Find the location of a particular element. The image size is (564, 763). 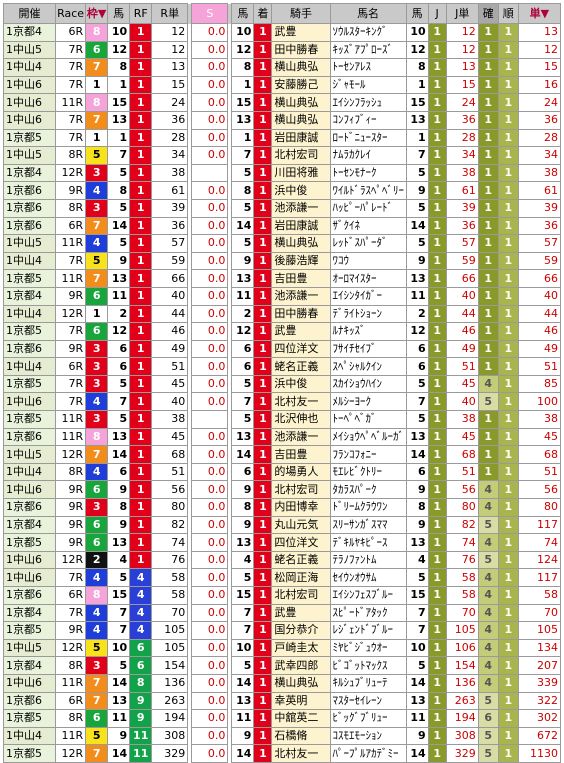

table-row: 1中山4 12R 1 2 1 44 0.0 2 1 田中勝春 ﾃﾞﾗｲﾄｼｮｰﾝ 2 1 44 1 1 44 is located at coordinates (282, 314).